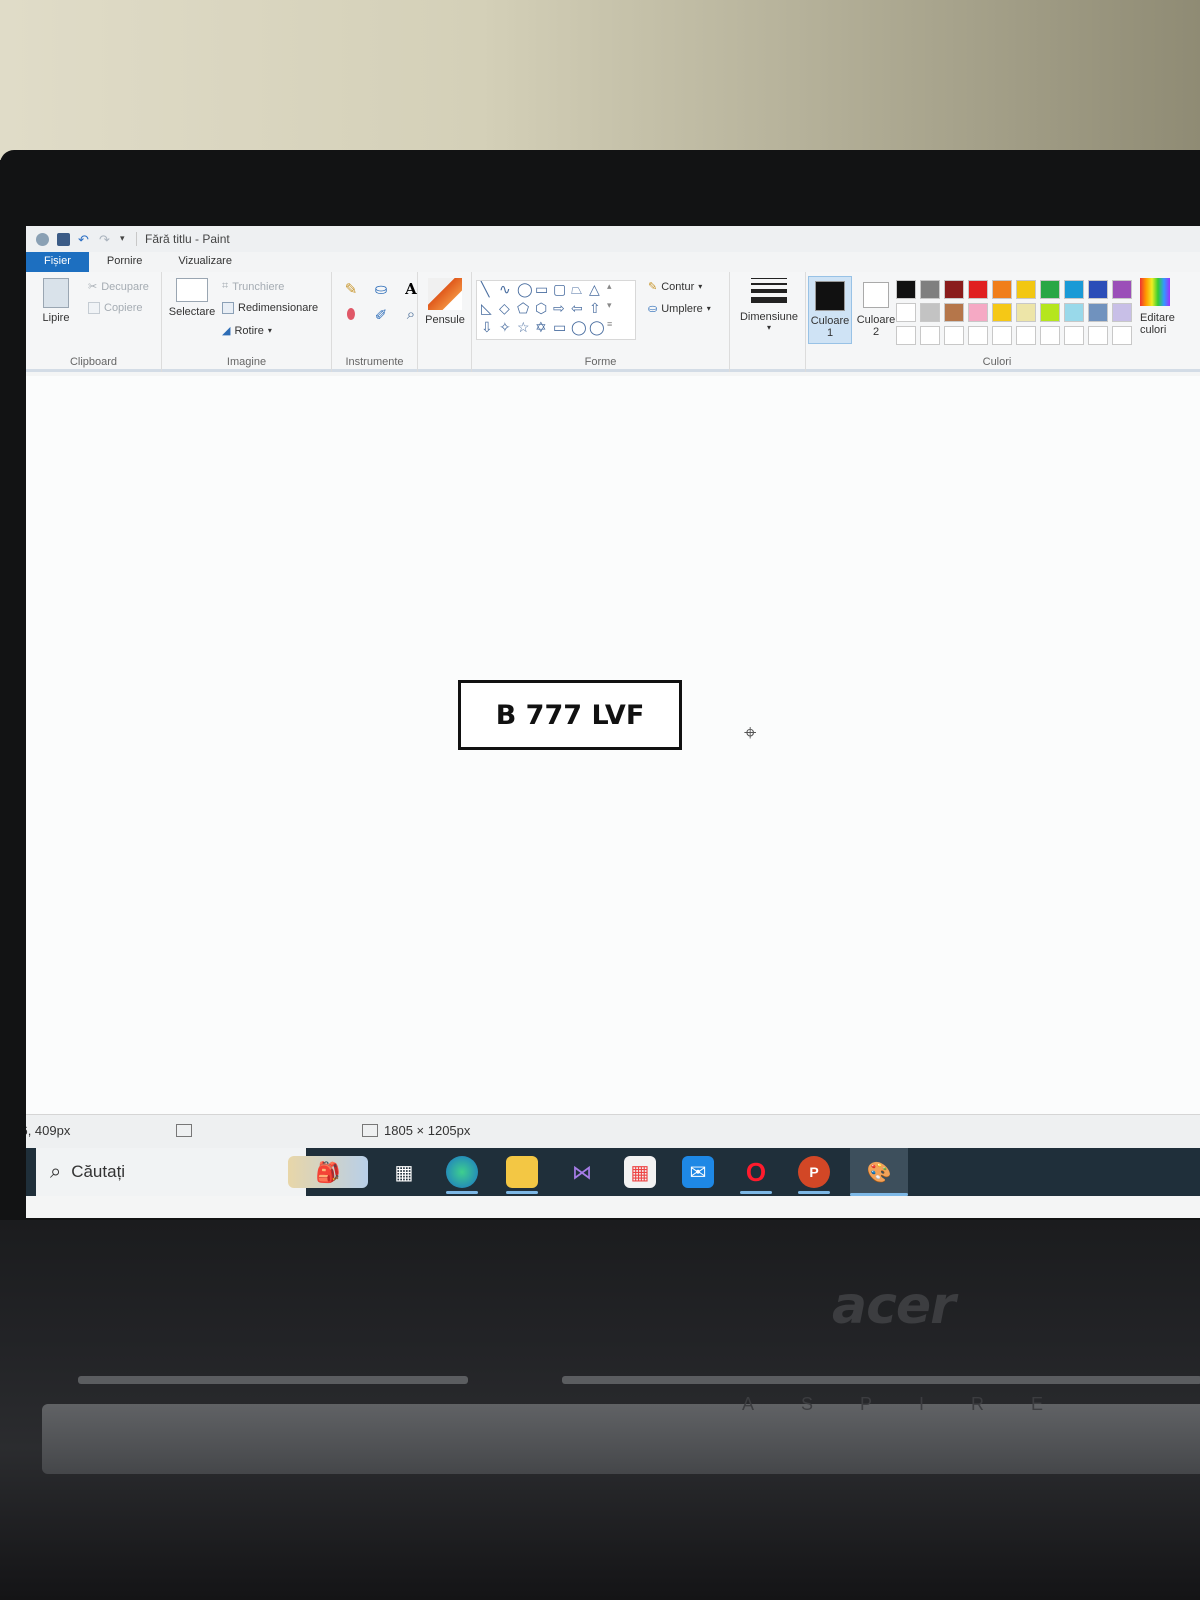 The width and height of the screenshot is (1200, 1600). I want to click on color-picker-icon: ✐, so click(381, 315).